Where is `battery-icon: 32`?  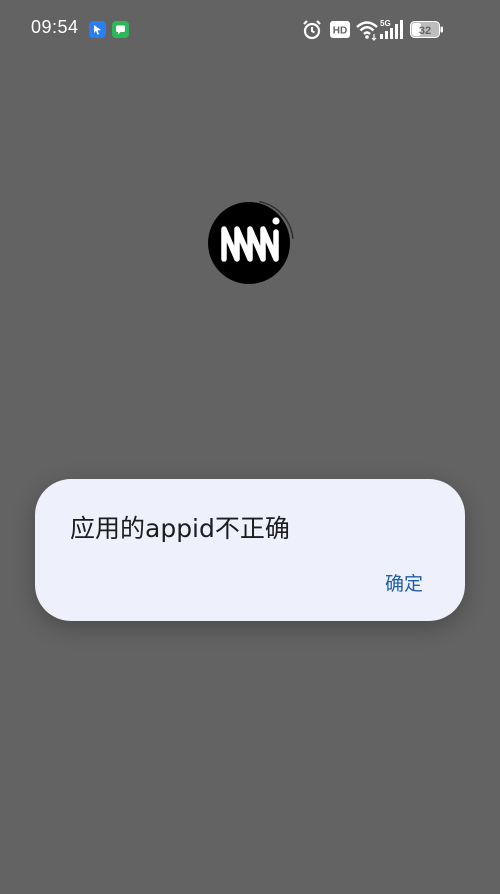 battery-icon: 32 is located at coordinates (427, 31).